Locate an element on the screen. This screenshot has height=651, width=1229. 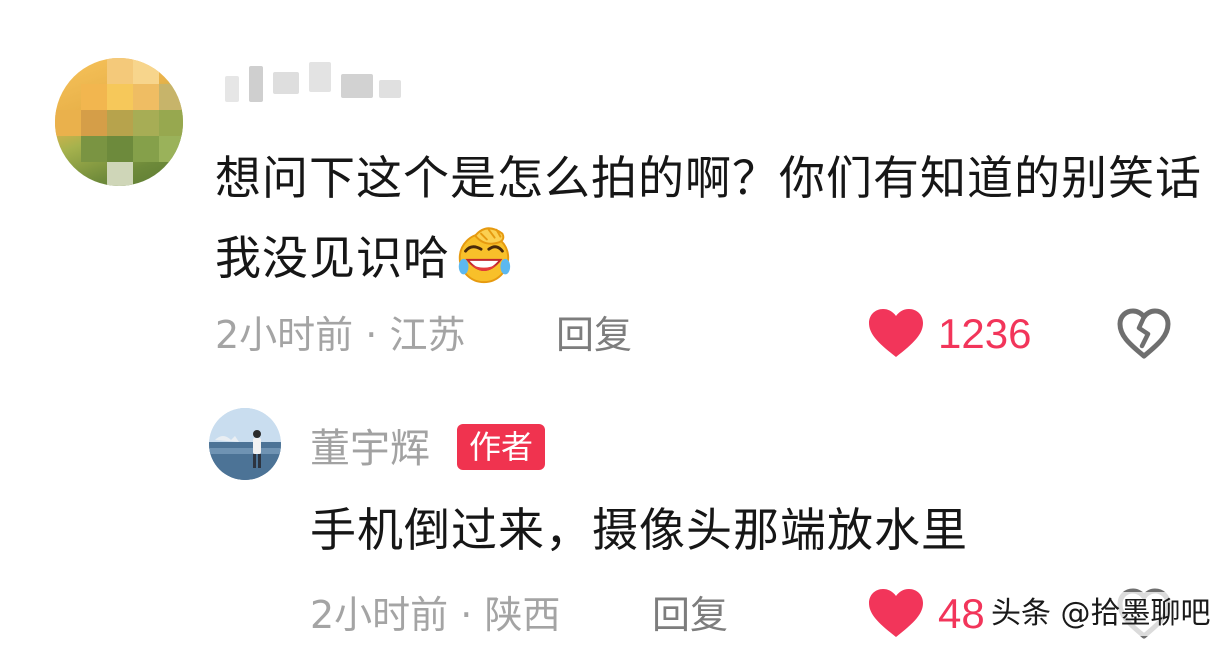
person-by-water-avatar-image is located at coordinates (245, 444).